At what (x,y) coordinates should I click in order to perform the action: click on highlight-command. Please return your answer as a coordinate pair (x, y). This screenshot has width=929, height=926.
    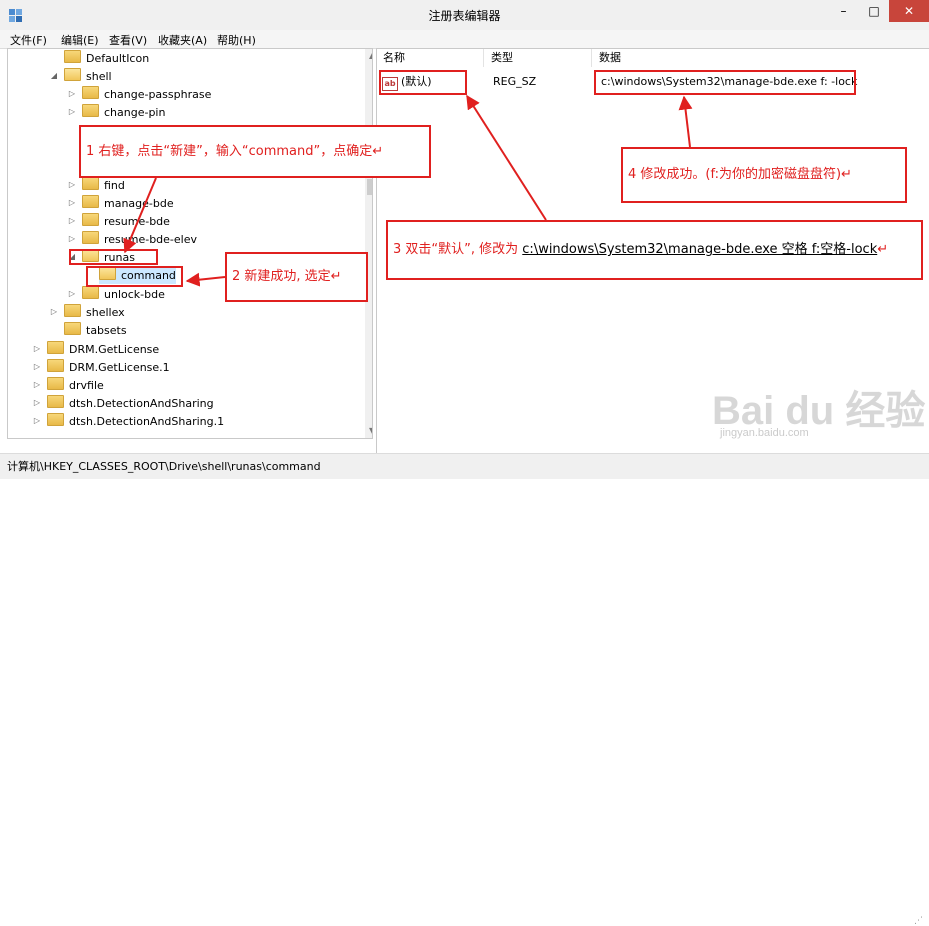
    Looking at the image, I should click on (134, 276).